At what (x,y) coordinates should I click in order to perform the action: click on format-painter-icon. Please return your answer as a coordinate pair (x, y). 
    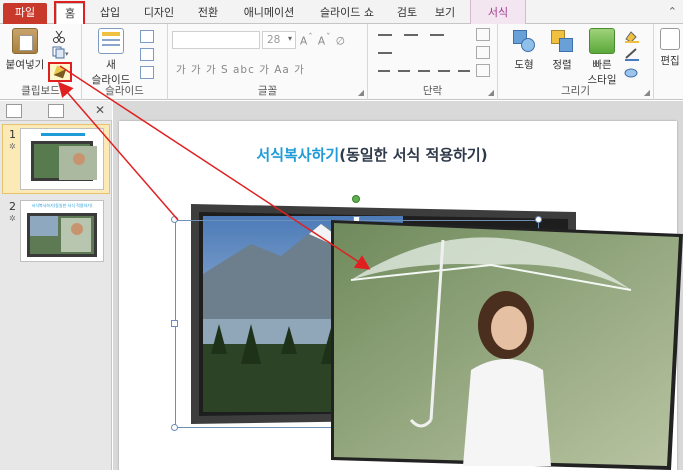
    Looking at the image, I should click on (60, 72).